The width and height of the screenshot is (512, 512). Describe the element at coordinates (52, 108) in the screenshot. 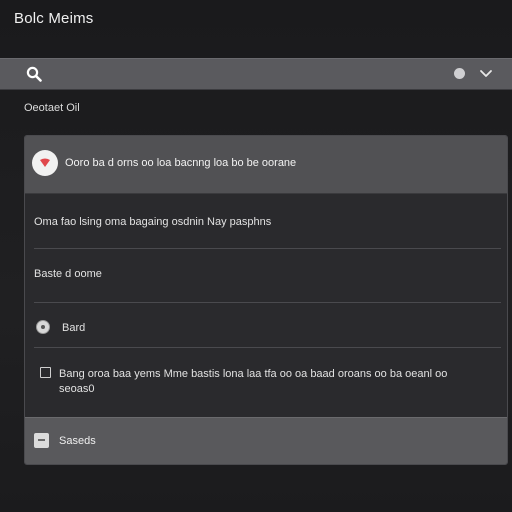

I see `section-label: Oeotaet Oil` at that location.